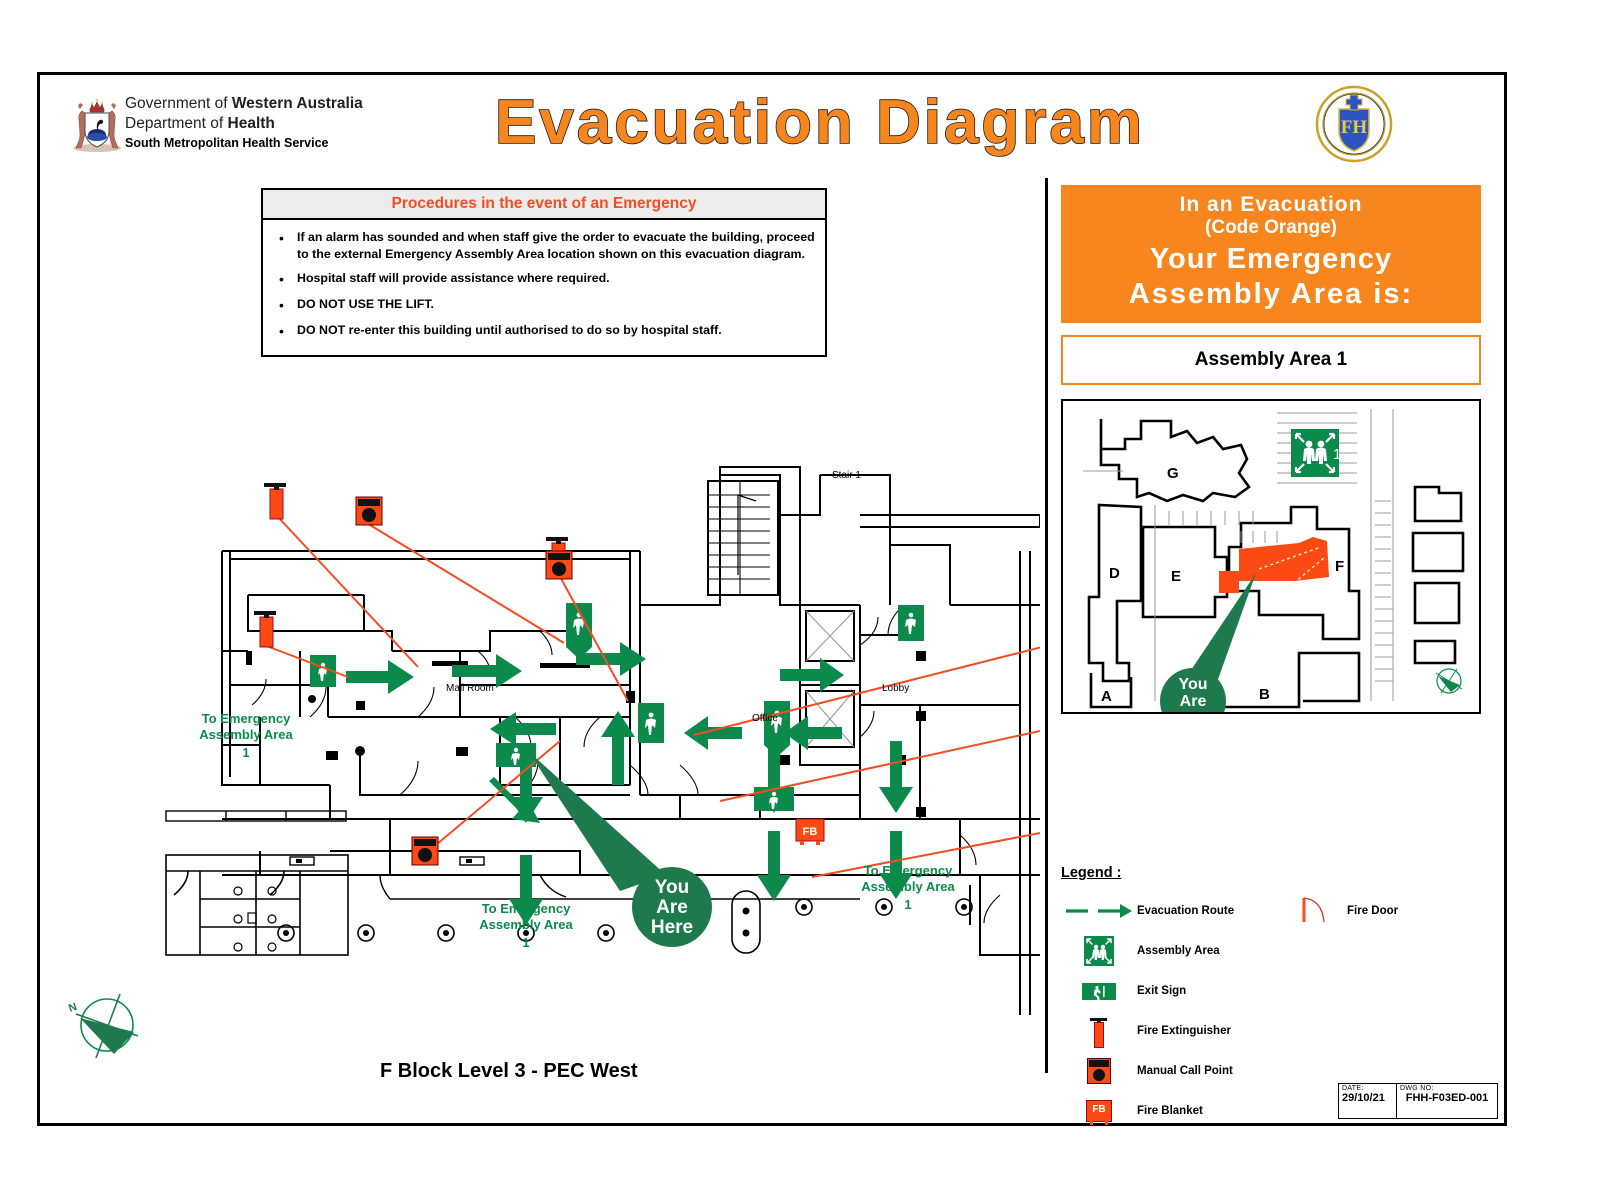  What do you see at coordinates (1318, 911) in the screenshot?
I see `fire-door-icon` at bounding box center [1318, 911].